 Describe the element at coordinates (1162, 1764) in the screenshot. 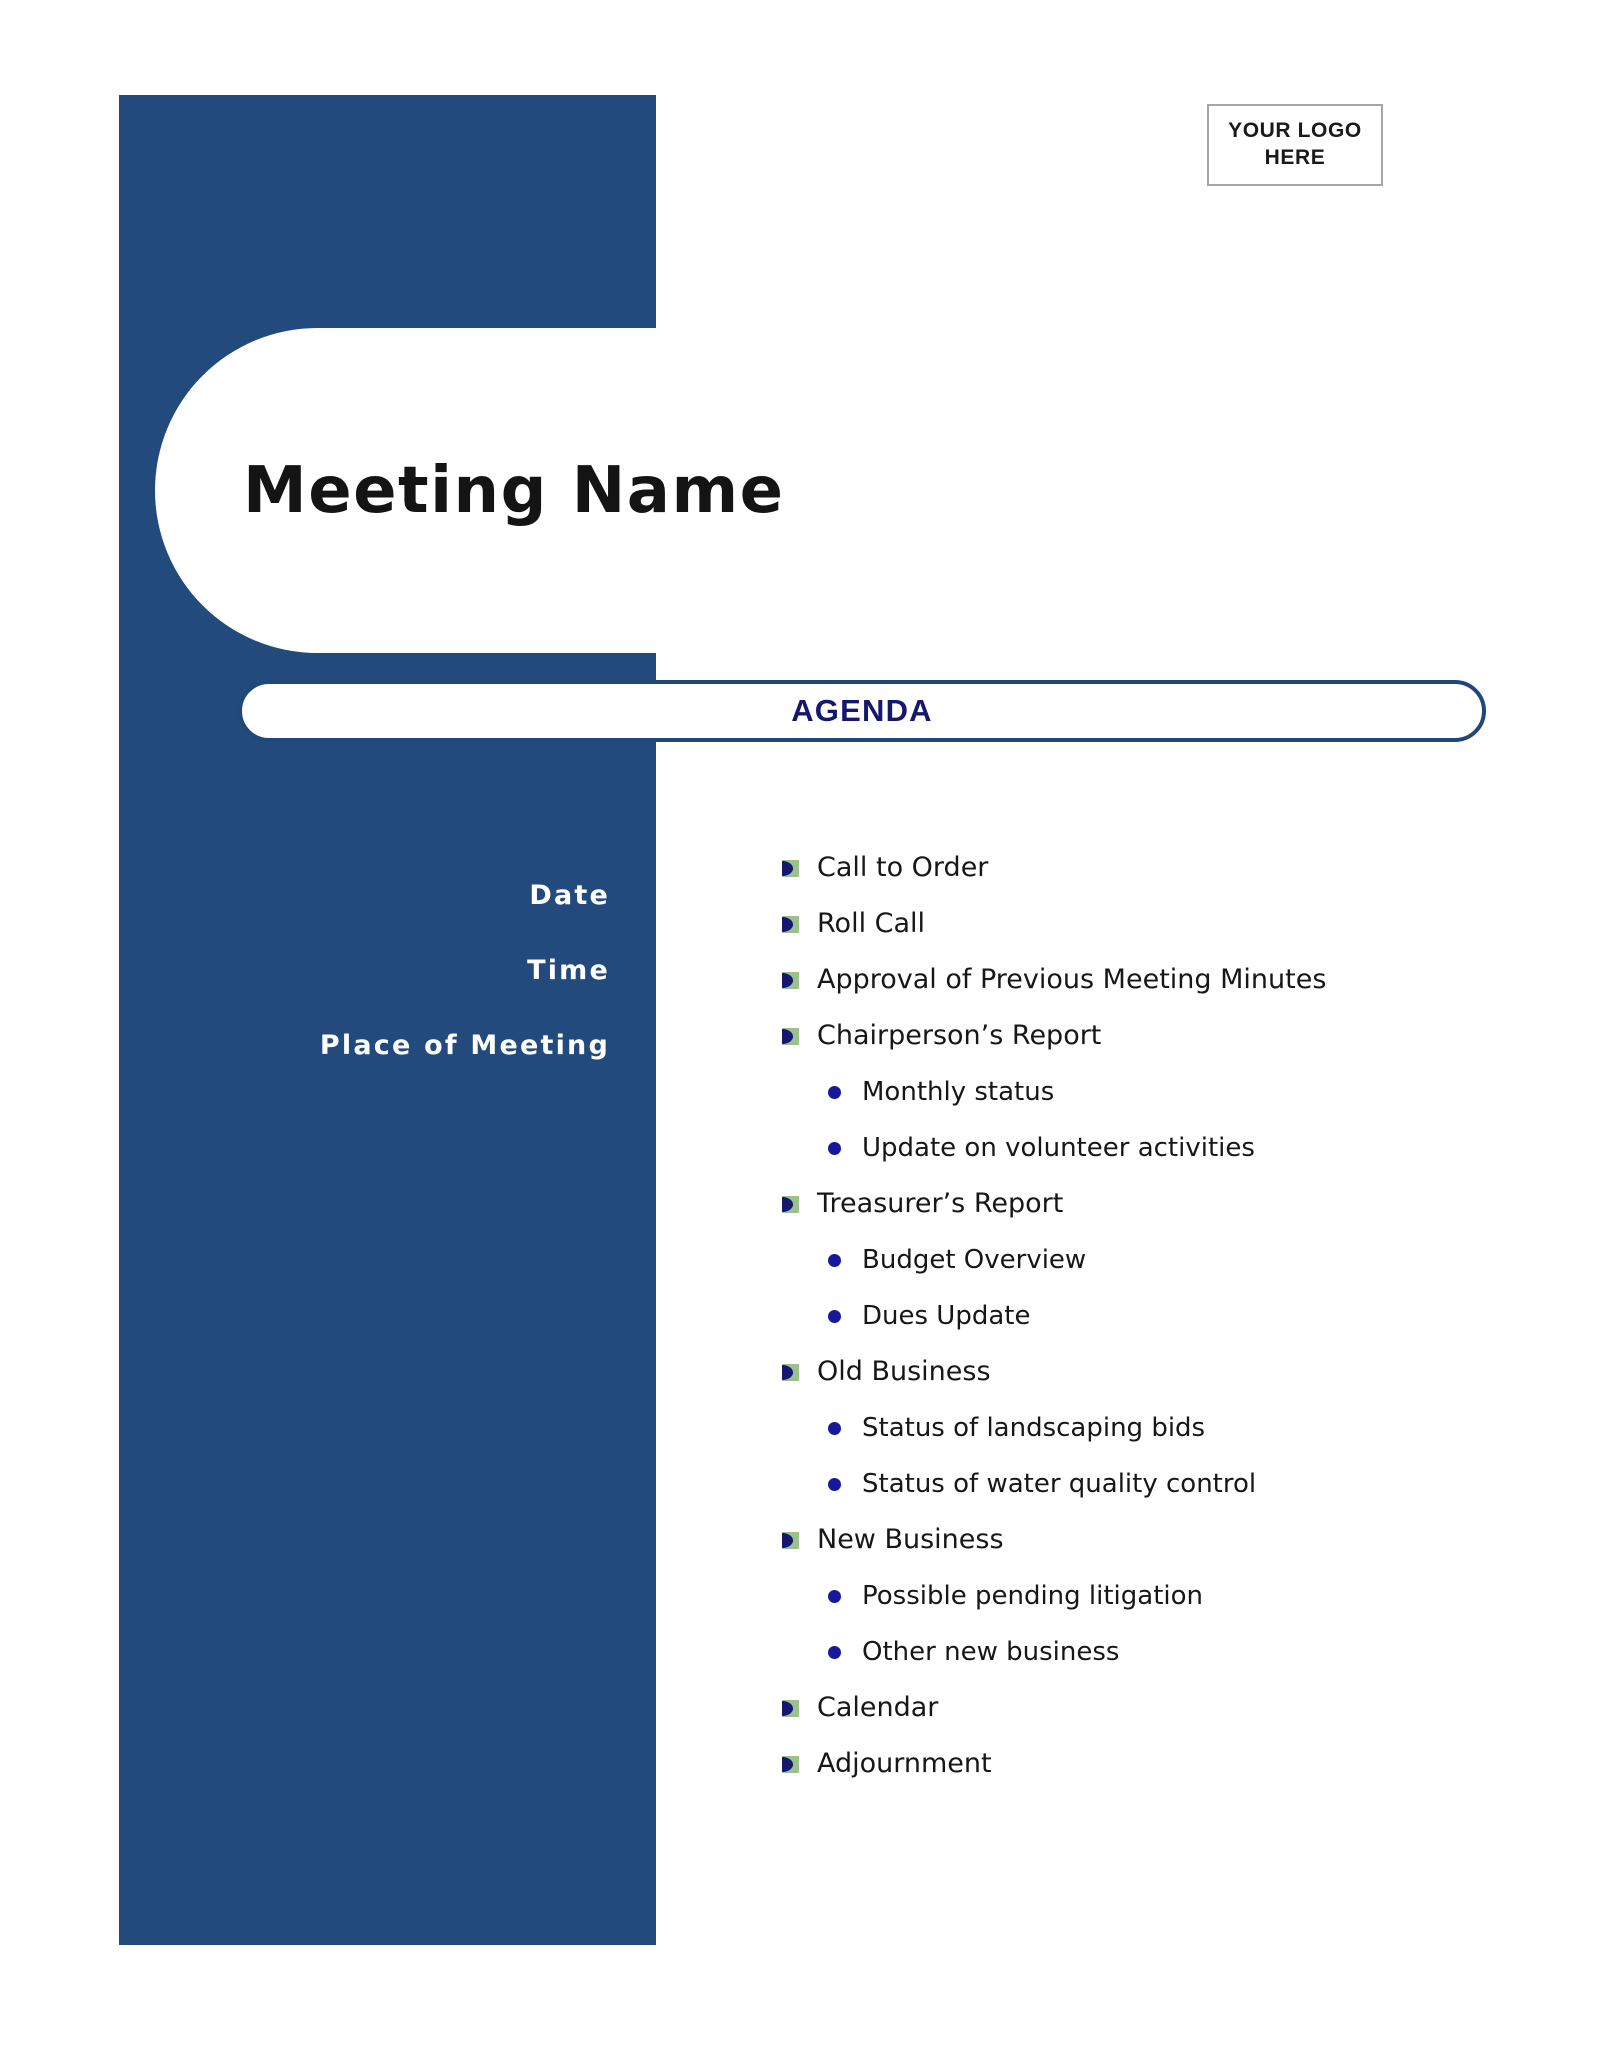

I see `agenda-item: Adjournment` at that location.